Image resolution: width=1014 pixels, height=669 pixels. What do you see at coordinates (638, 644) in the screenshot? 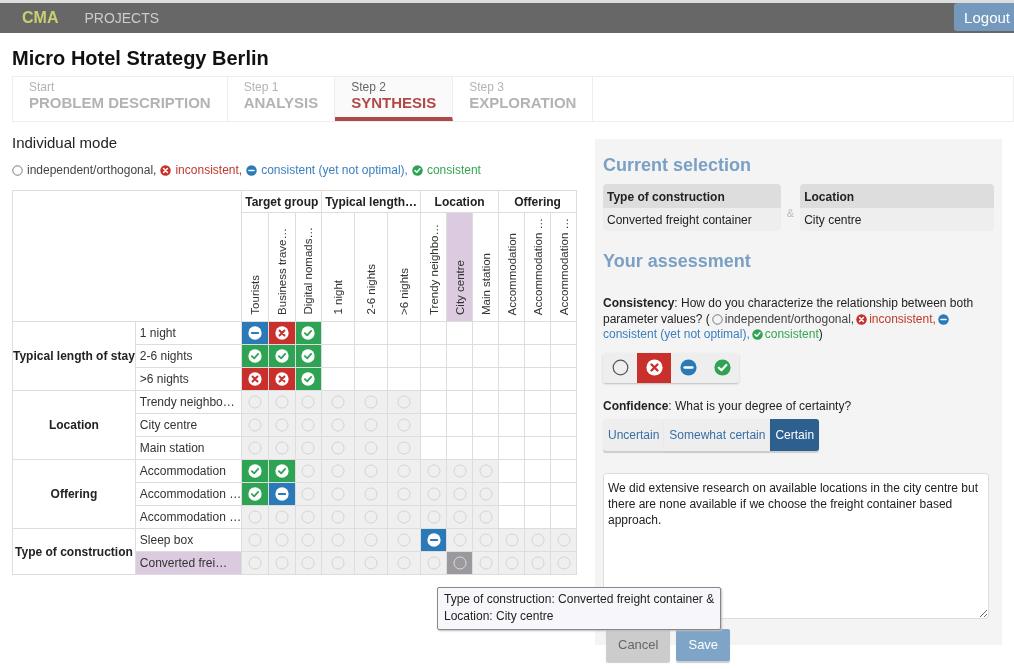
I see `cancel-button: Cancel` at bounding box center [638, 644].